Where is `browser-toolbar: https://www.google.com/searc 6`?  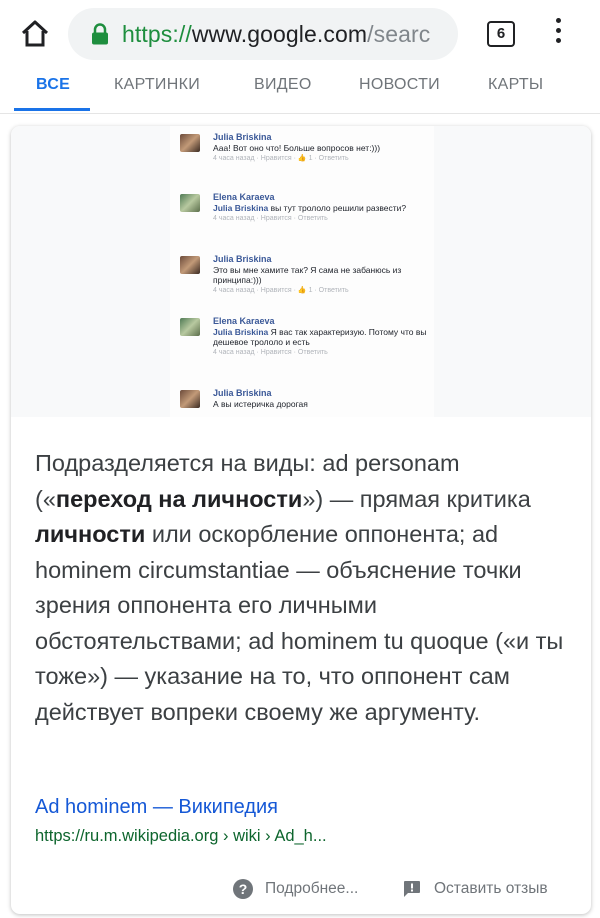
browser-toolbar: https://www.google.com/searc 6 is located at coordinates (300, 37).